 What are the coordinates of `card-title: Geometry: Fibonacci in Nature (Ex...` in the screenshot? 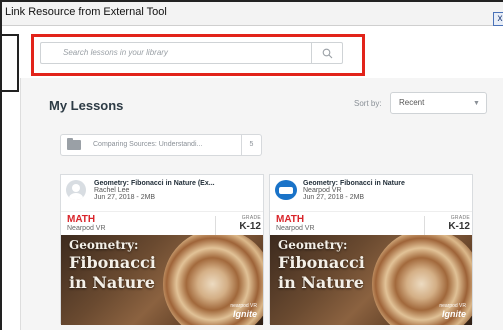 It's located at (154, 183).